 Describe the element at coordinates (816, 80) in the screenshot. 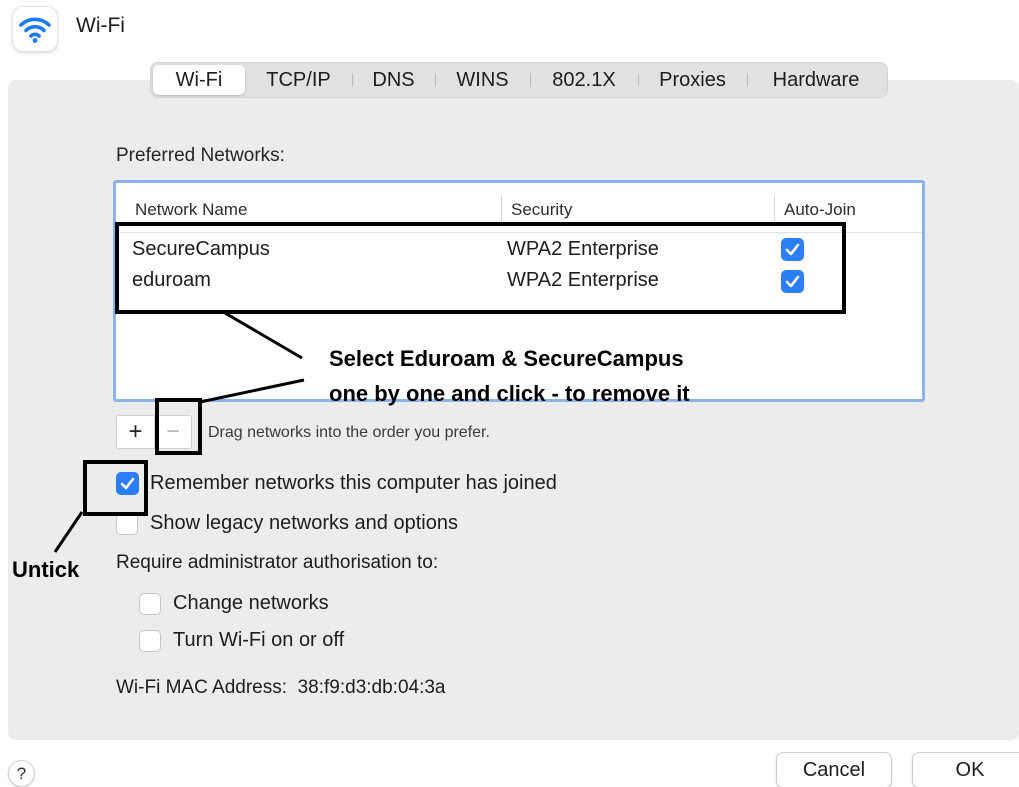

I see `tab-hardware: Hardware` at that location.